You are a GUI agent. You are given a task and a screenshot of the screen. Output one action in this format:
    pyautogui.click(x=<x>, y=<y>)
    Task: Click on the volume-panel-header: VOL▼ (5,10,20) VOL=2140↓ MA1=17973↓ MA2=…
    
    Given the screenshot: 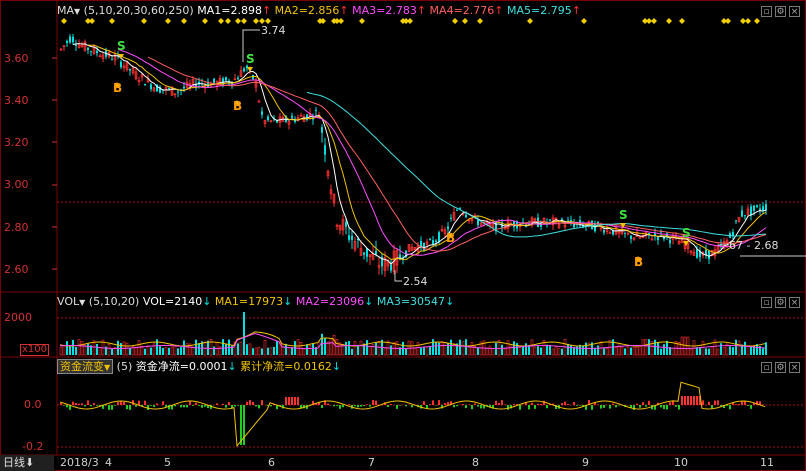 What is the action you would take?
    pyautogui.click(x=255, y=302)
    